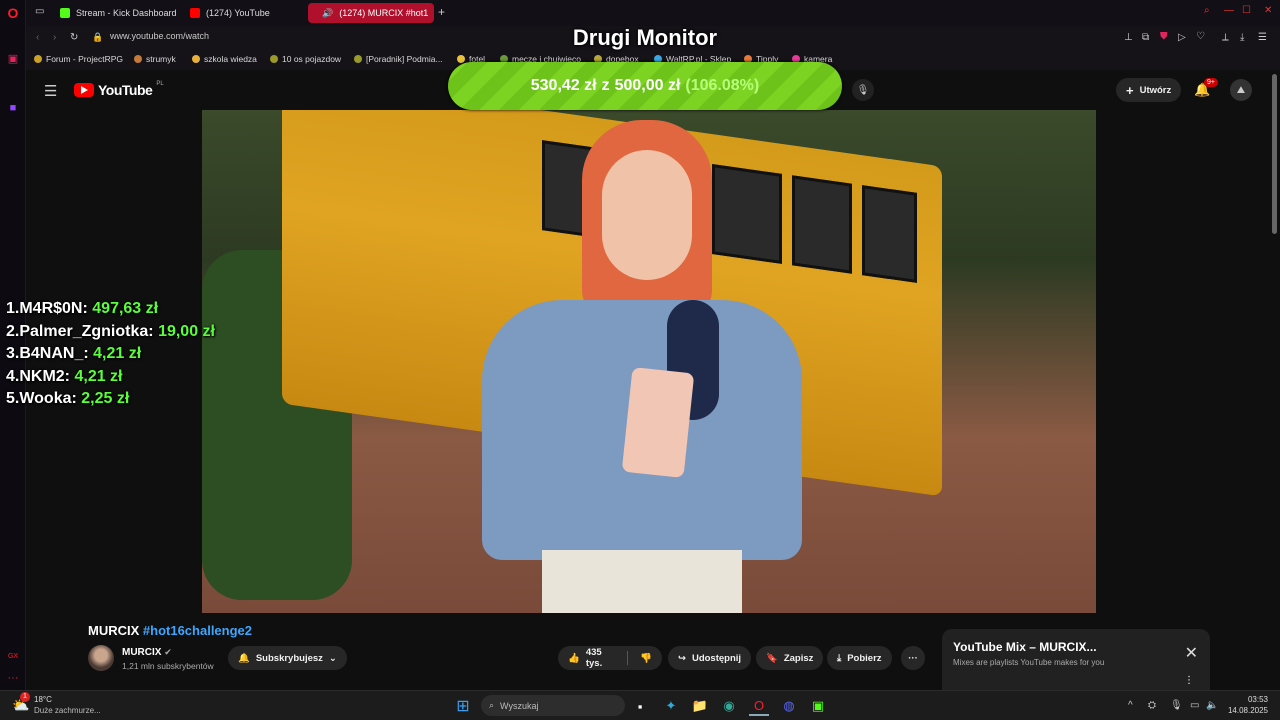 The image size is (1280, 720). What do you see at coordinates (1229, 10) in the screenshot?
I see `minimize-icon: —` at bounding box center [1229, 10].